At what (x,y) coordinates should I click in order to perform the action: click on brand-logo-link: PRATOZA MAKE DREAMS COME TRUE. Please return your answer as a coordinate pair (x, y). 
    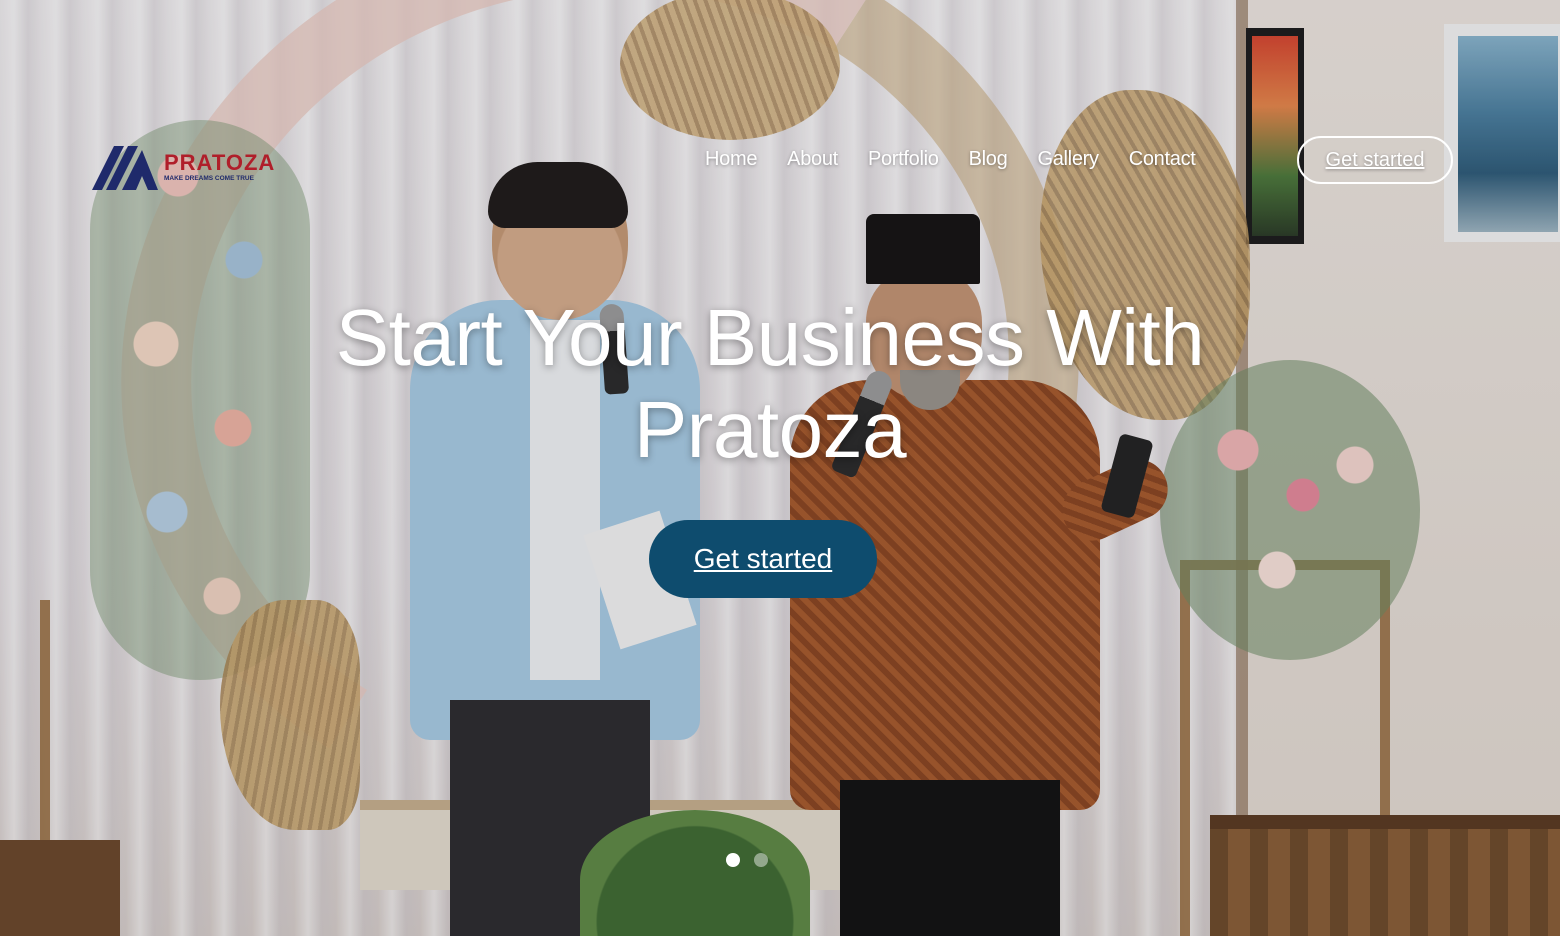
    Looking at the image, I should click on (183, 168).